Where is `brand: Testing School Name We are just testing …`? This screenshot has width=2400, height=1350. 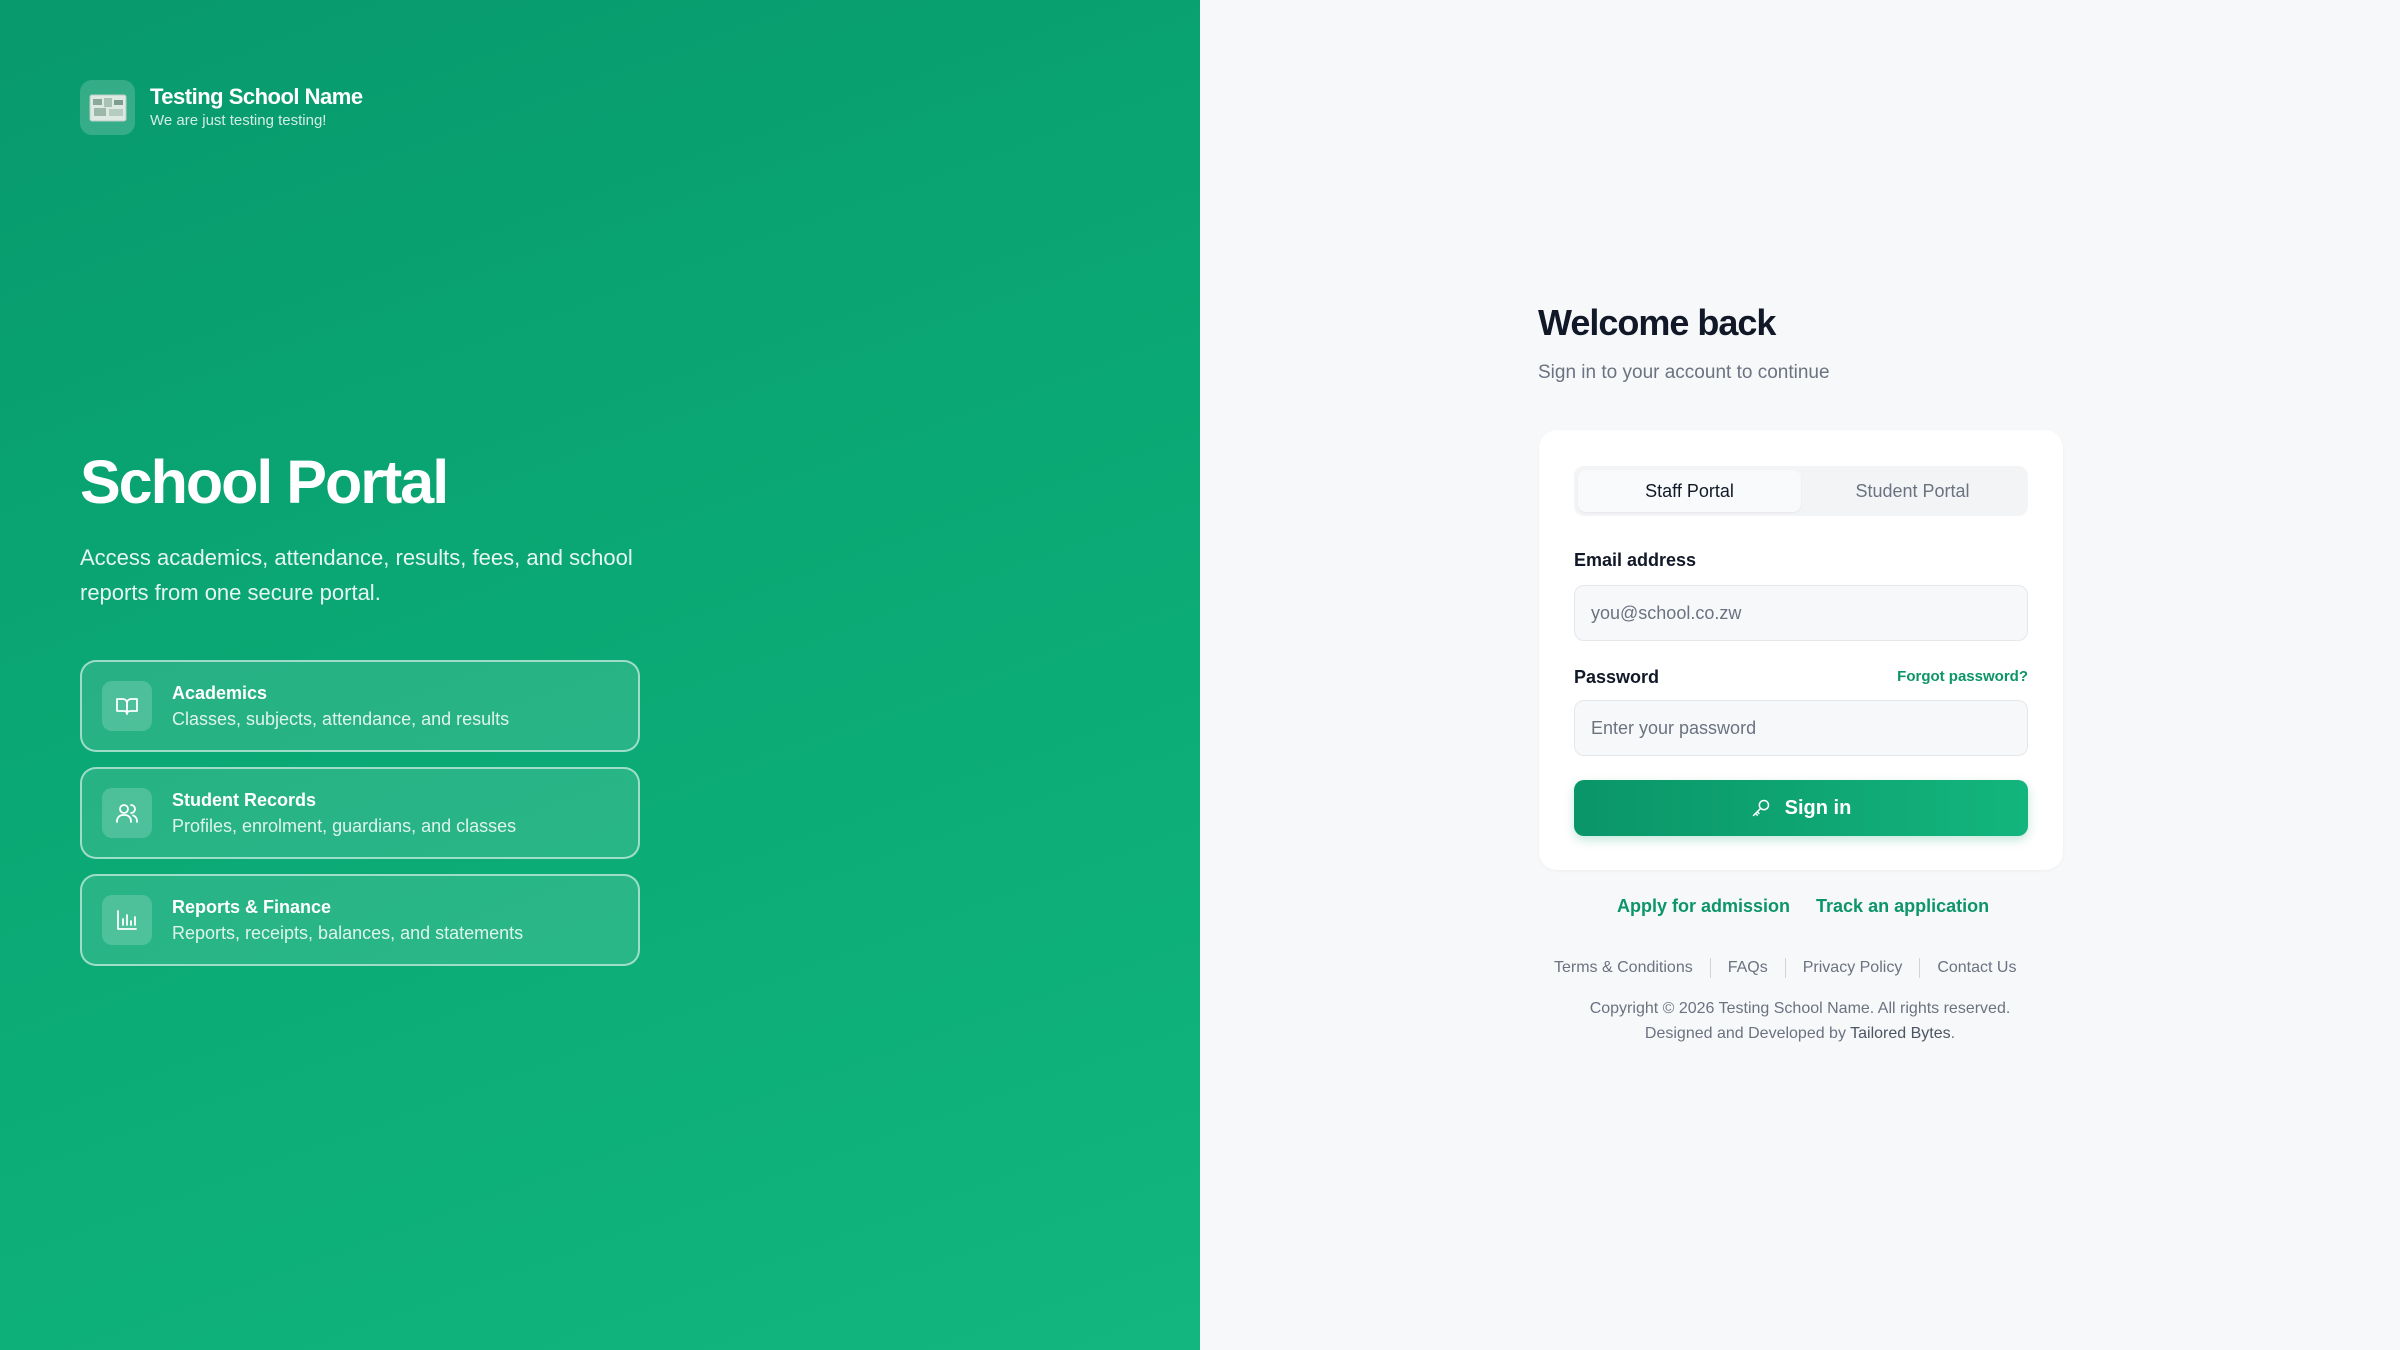
brand: Testing School Name We are just testing … is located at coordinates (221, 107).